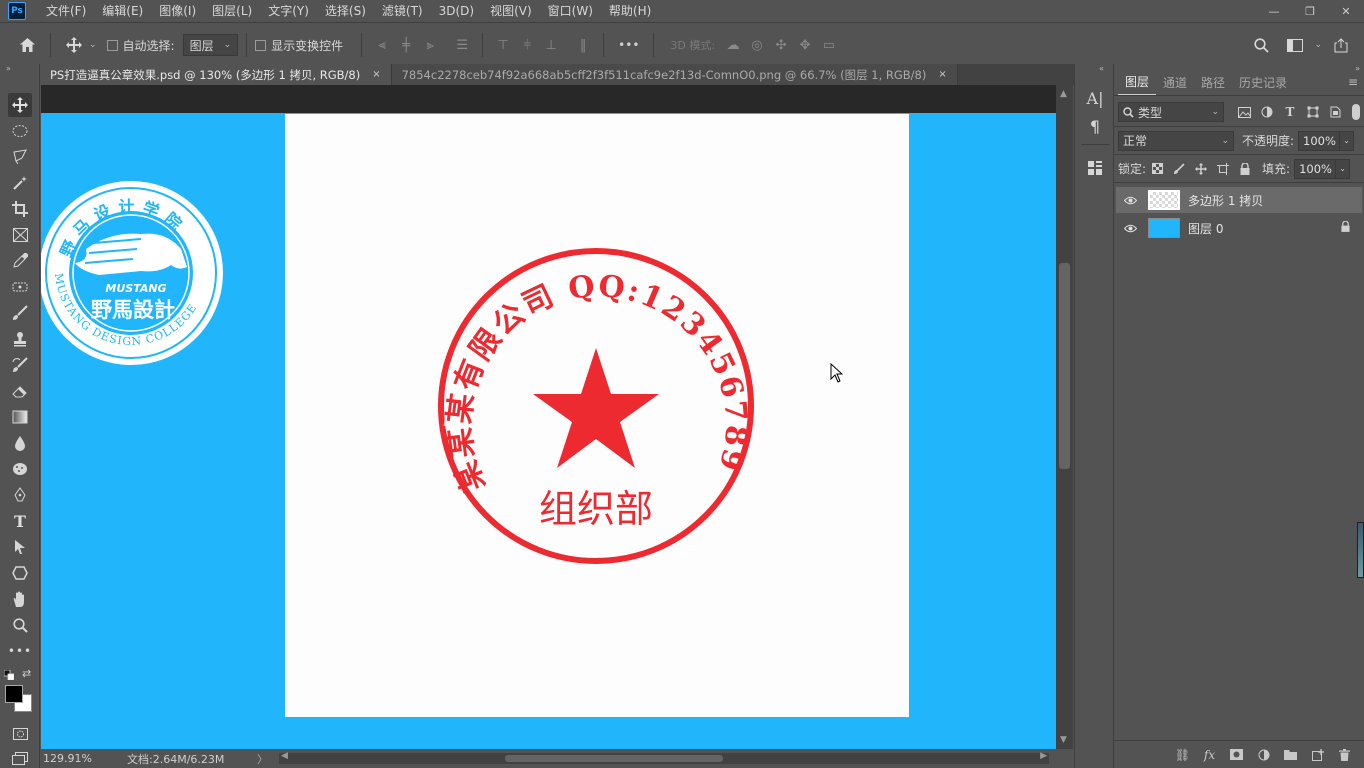 This screenshot has height=768, width=1364. Describe the element at coordinates (733, 45) in the screenshot. I see `orbit-3d-icon: ☁` at that location.